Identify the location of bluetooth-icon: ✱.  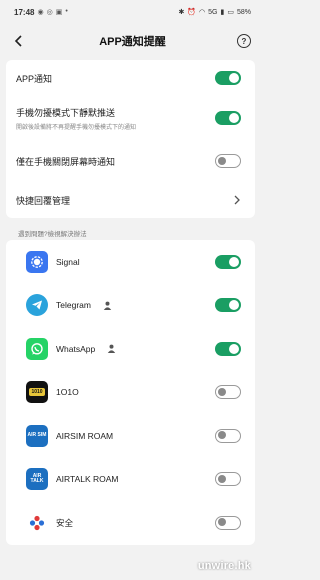
(181, 12).